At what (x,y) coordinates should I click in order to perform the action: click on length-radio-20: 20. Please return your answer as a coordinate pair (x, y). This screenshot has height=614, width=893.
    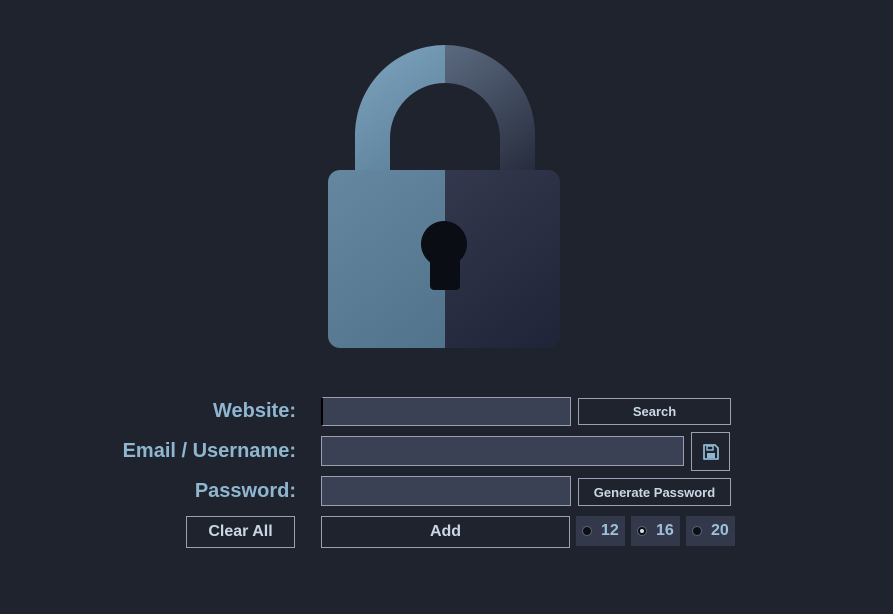
    Looking at the image, I should click on (710, 531).